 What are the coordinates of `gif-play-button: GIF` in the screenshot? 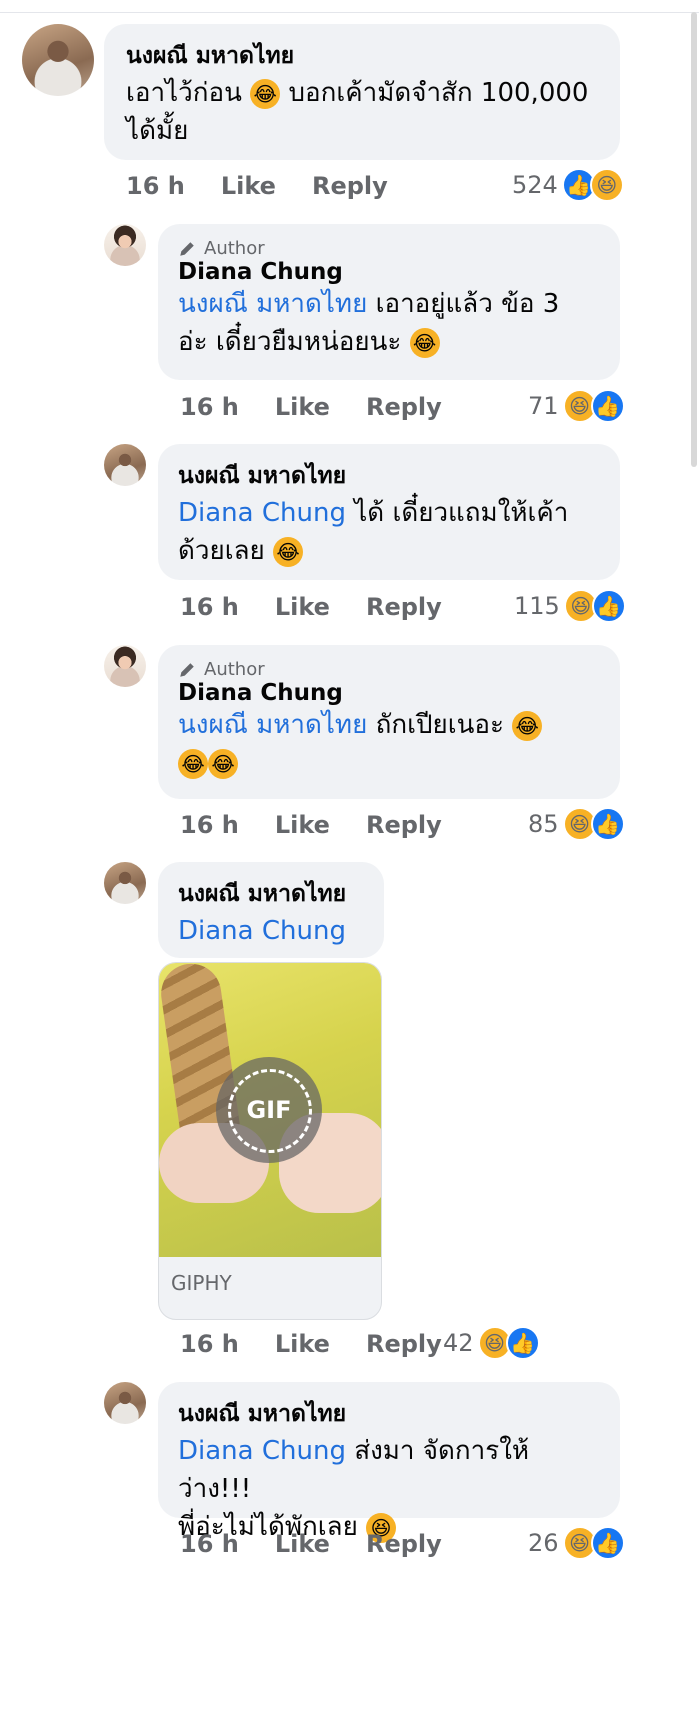 It's located at (269, 1110).